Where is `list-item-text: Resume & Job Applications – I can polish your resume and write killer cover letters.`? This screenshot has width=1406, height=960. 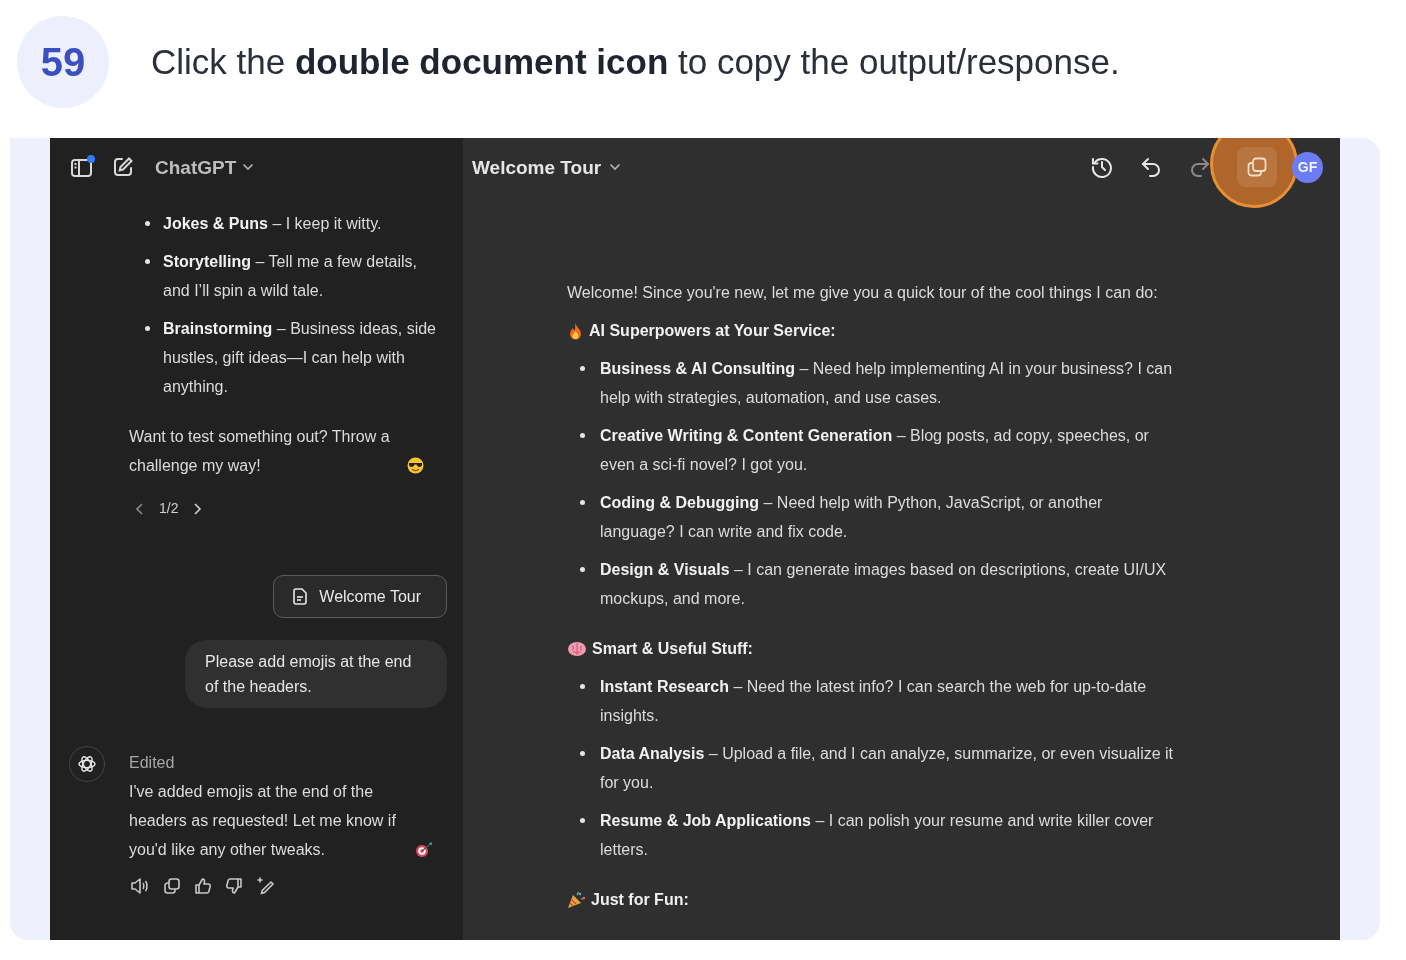 list-item-text: Resume & Job Applications – I can polish your resume and write killer cover letters. is located at coordinates (877, 835).